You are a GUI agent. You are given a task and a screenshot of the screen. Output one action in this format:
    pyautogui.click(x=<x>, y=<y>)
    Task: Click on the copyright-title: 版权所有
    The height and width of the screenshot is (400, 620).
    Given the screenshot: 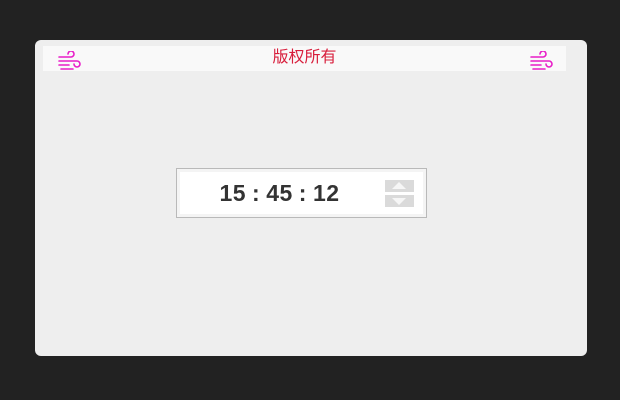 What is the action you would take?
    pyautogui.click(x=304, y=56)
    